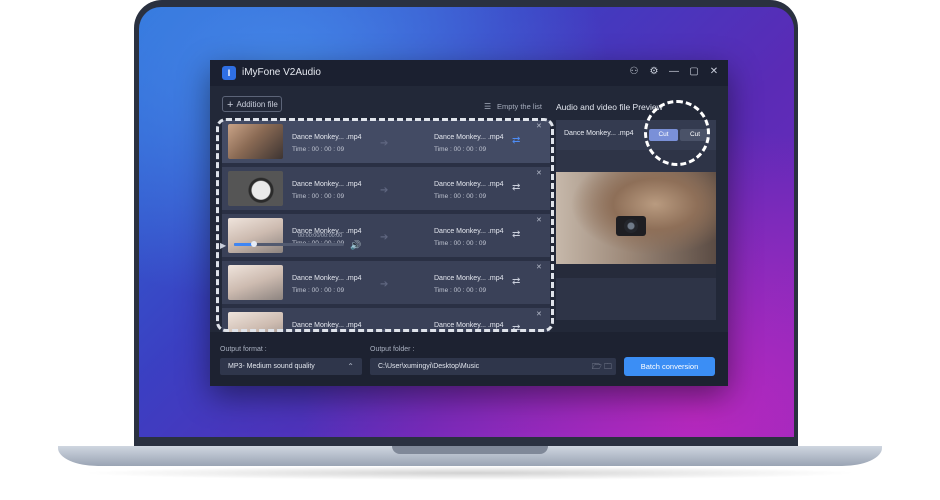 The height and width of the screenshot is (500, 940). Describe the element at coordinates (636, 271) in the screenshot. I see `video-letterbox` at that location.